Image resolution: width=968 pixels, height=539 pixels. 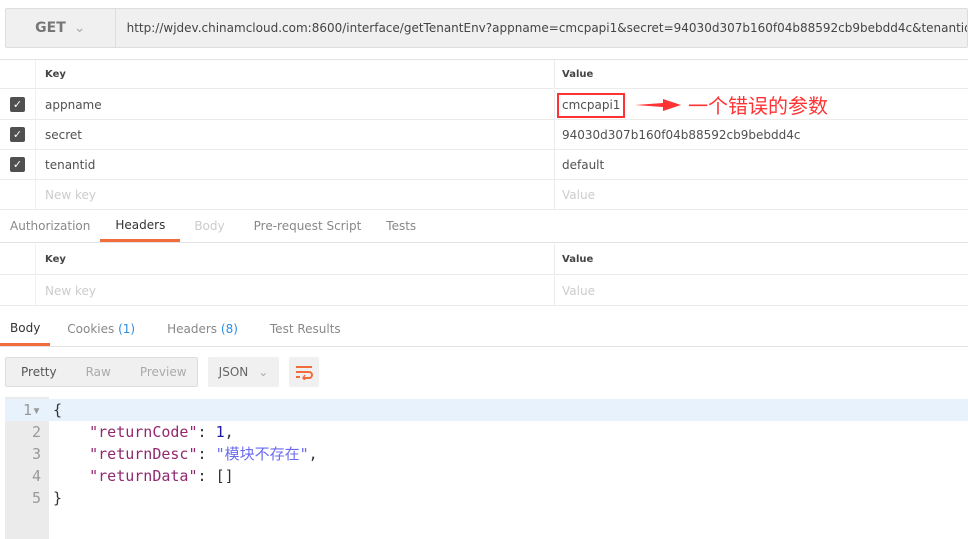 I want to click on json-key: "returnCode", so click(x=143, y=432).